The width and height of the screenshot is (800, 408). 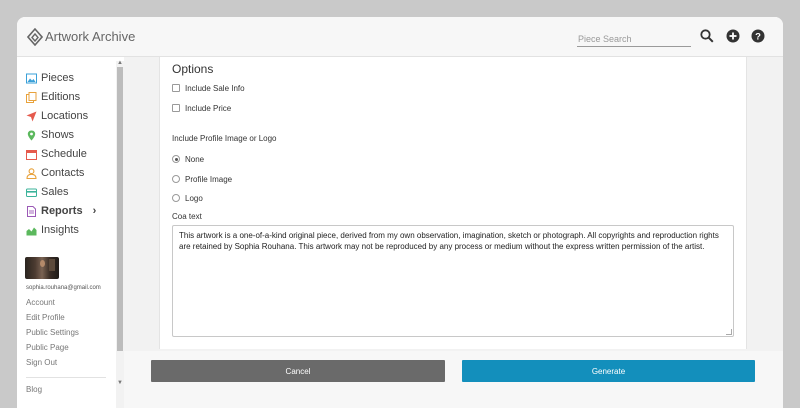 I want to click on app-title: Artwork Archive, so click(x=90, y=36).